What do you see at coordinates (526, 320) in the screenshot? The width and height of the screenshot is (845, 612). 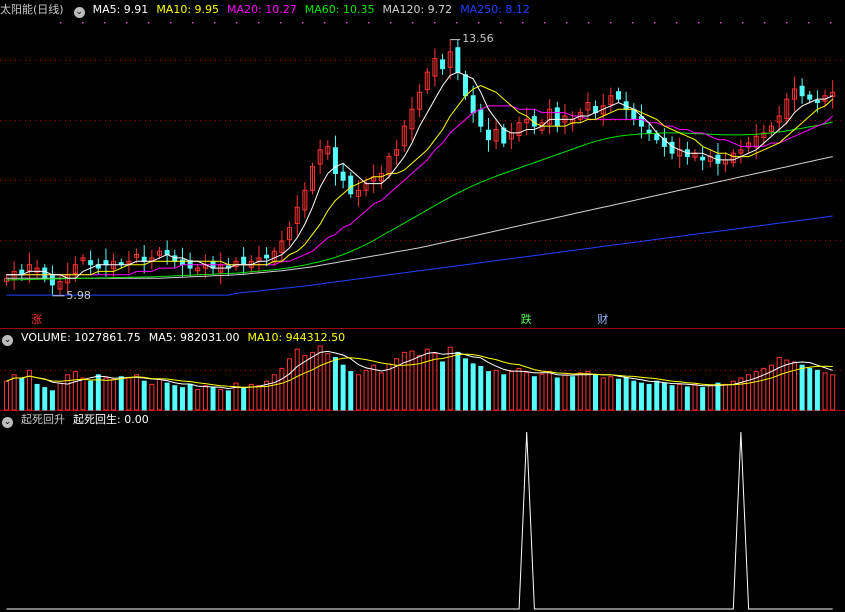 I see `event-marker: 跌` at bounding box center [526, 320].